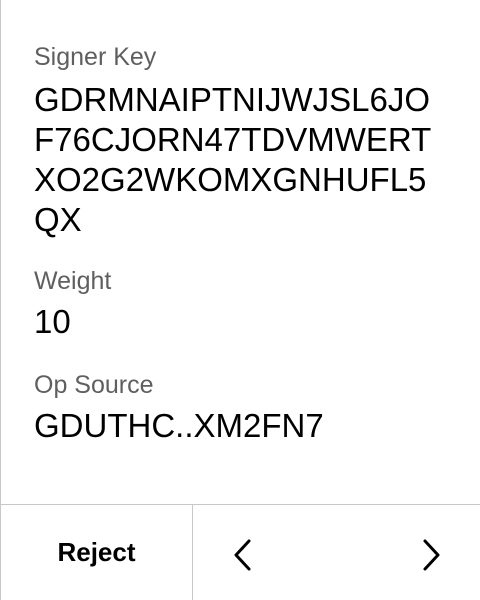  I want to click on op-source-label: Op Source, so click(94, 385).